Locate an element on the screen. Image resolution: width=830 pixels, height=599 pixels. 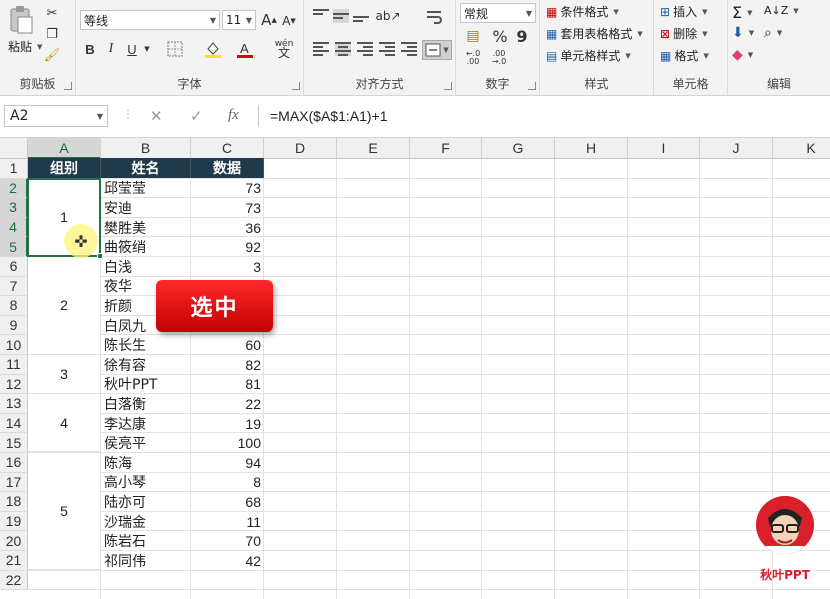
row-header-4: 4 is located at coordinates (14, 227).